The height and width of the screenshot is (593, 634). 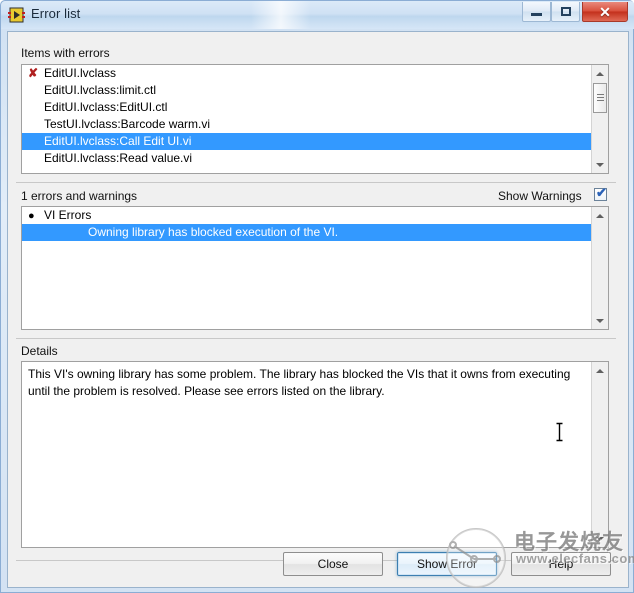 I want to click on items-list-item-row-label: EditUI.lvclass:Call Edit UI.vi, so click(x=118, y=141).